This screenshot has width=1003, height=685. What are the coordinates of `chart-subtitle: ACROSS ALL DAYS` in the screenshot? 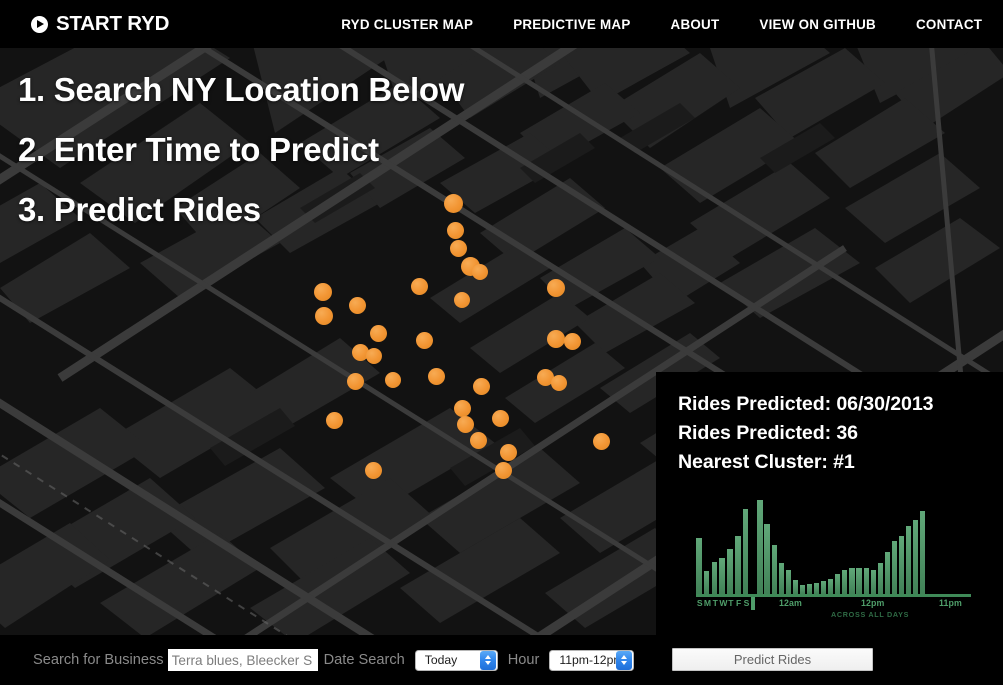 It's located at (870, 614).